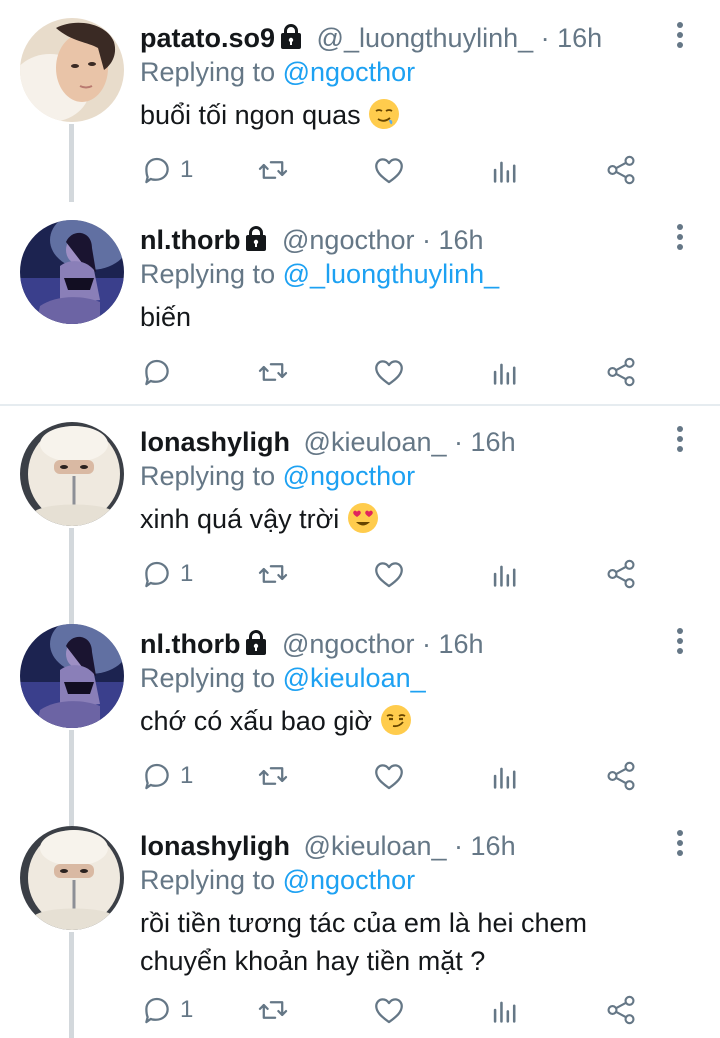  Describe the element at coordinates (459, 38) in the screenshot. I see `handle-timestamp: @_luongthuylinh_ · 16h` at that location.